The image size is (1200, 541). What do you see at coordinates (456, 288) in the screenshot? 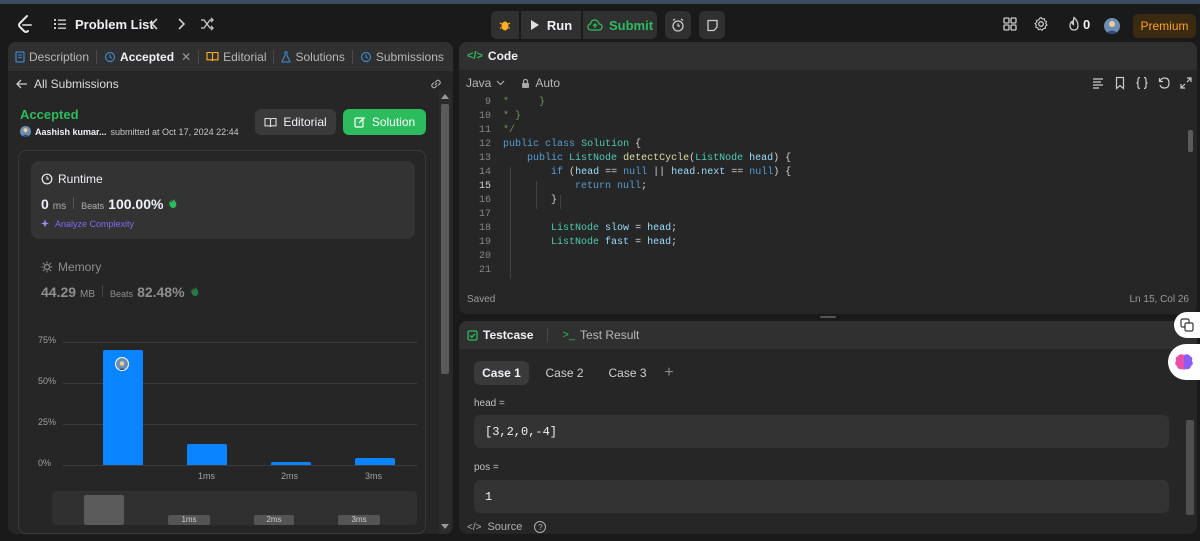
I see `vertical-splitter` at bounding box center [456, 288].